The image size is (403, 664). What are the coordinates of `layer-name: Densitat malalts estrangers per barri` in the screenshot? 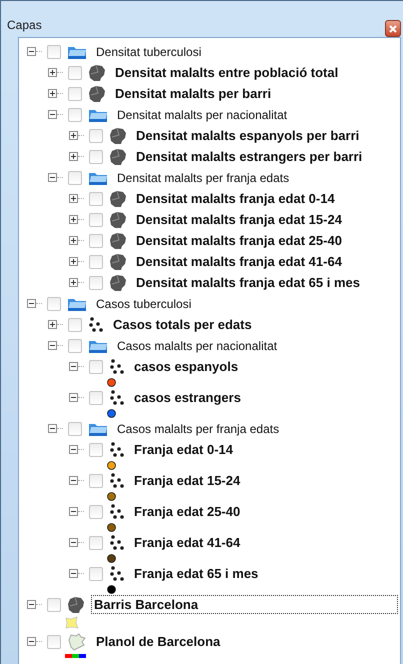 It's located at (249, 156).